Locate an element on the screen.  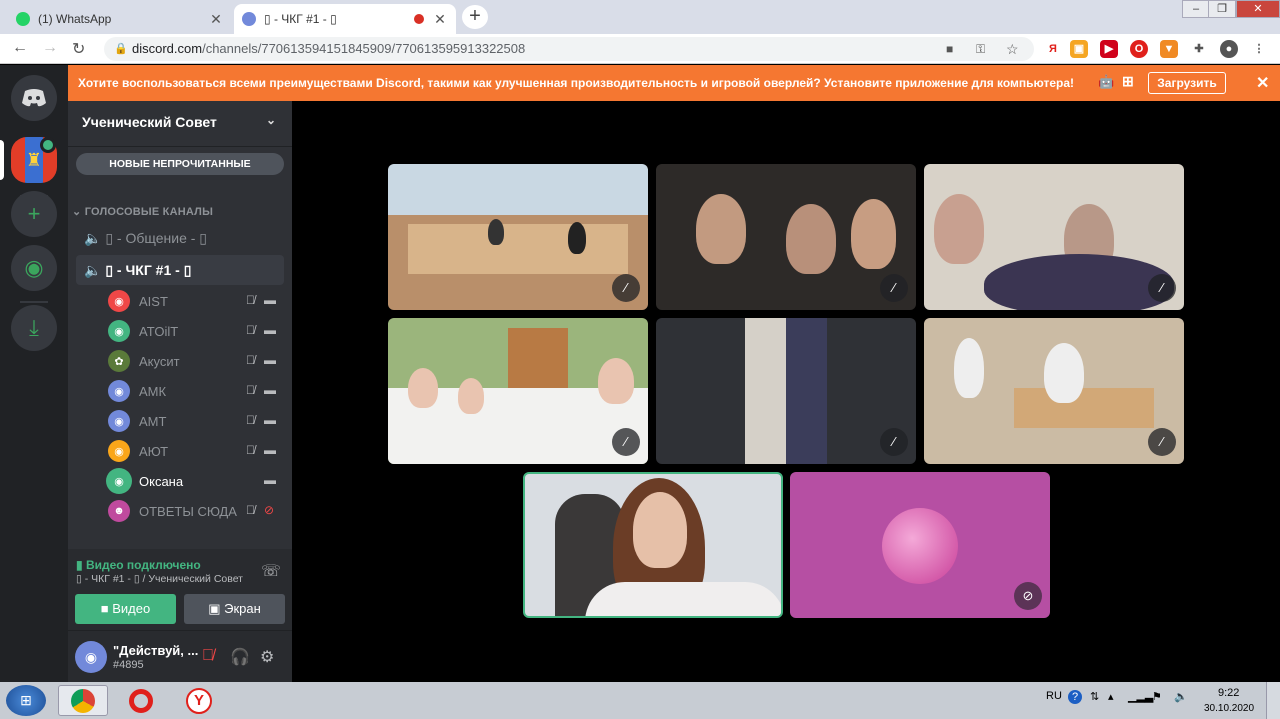
minimize-button: – is located at coordinates (1196, 9).